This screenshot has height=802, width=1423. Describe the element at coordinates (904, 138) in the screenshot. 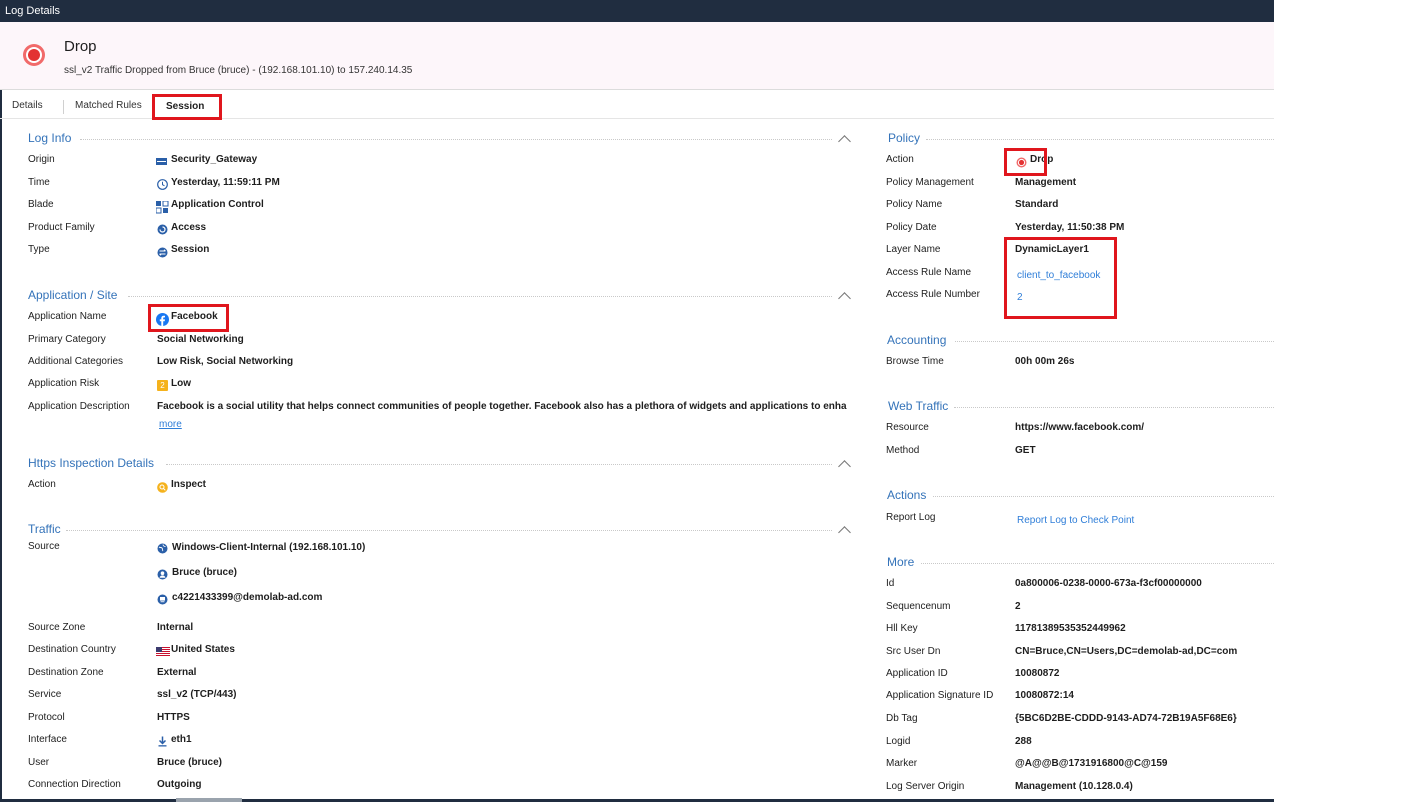

I see `section-title-policy: Policy` at that location.